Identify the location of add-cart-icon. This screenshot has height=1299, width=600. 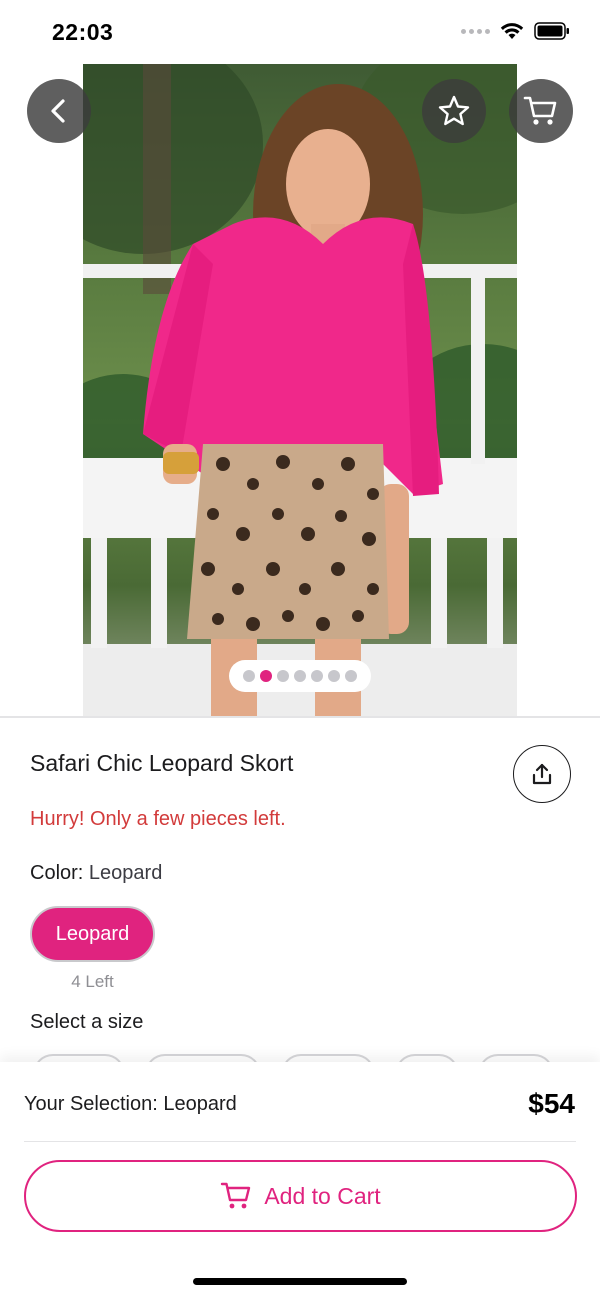
(236, 1195).